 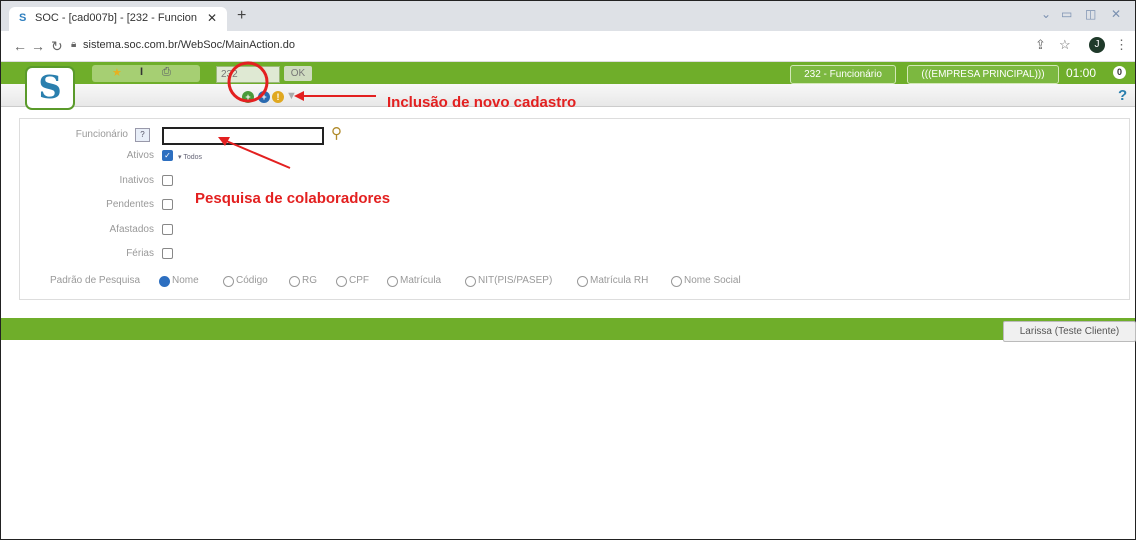 I want to click on arrowhead-new-record, so click(x=299, y=96).